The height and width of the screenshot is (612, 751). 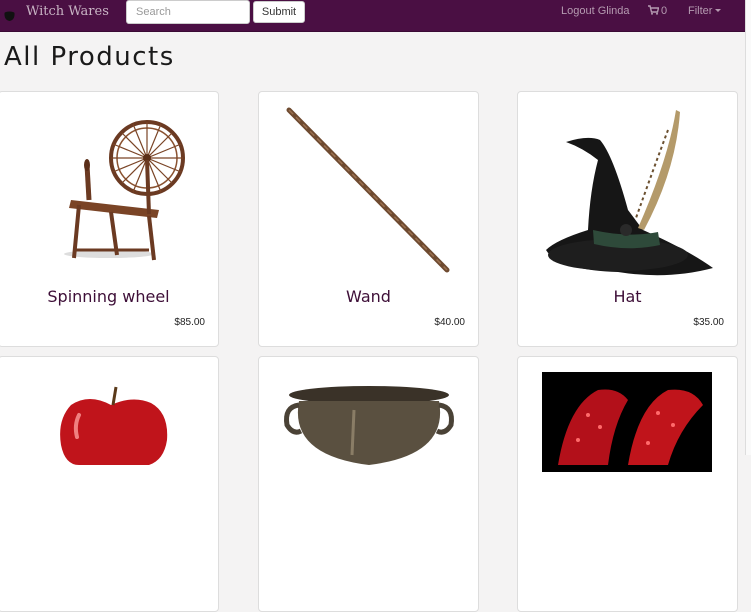 What do you see at coordinates (188, 12) in the screenshot?
I see `search-input` at bounding box center [188, 12].